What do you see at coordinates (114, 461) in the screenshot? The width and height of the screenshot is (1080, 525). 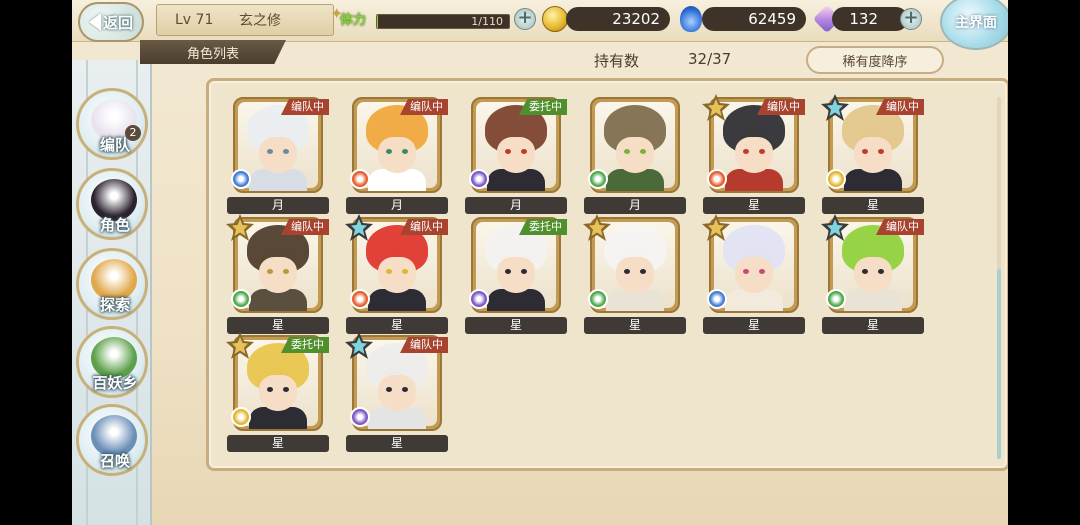 I see `nav-label: 召唤` at bounding box center [114, 461].